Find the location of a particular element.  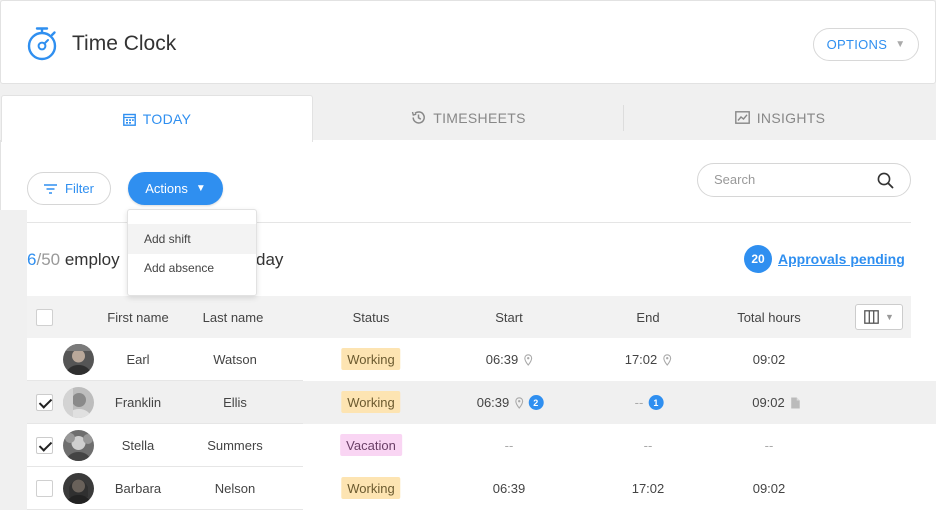

start-cell: 06:39 2 is located at coordinates (510, 402).